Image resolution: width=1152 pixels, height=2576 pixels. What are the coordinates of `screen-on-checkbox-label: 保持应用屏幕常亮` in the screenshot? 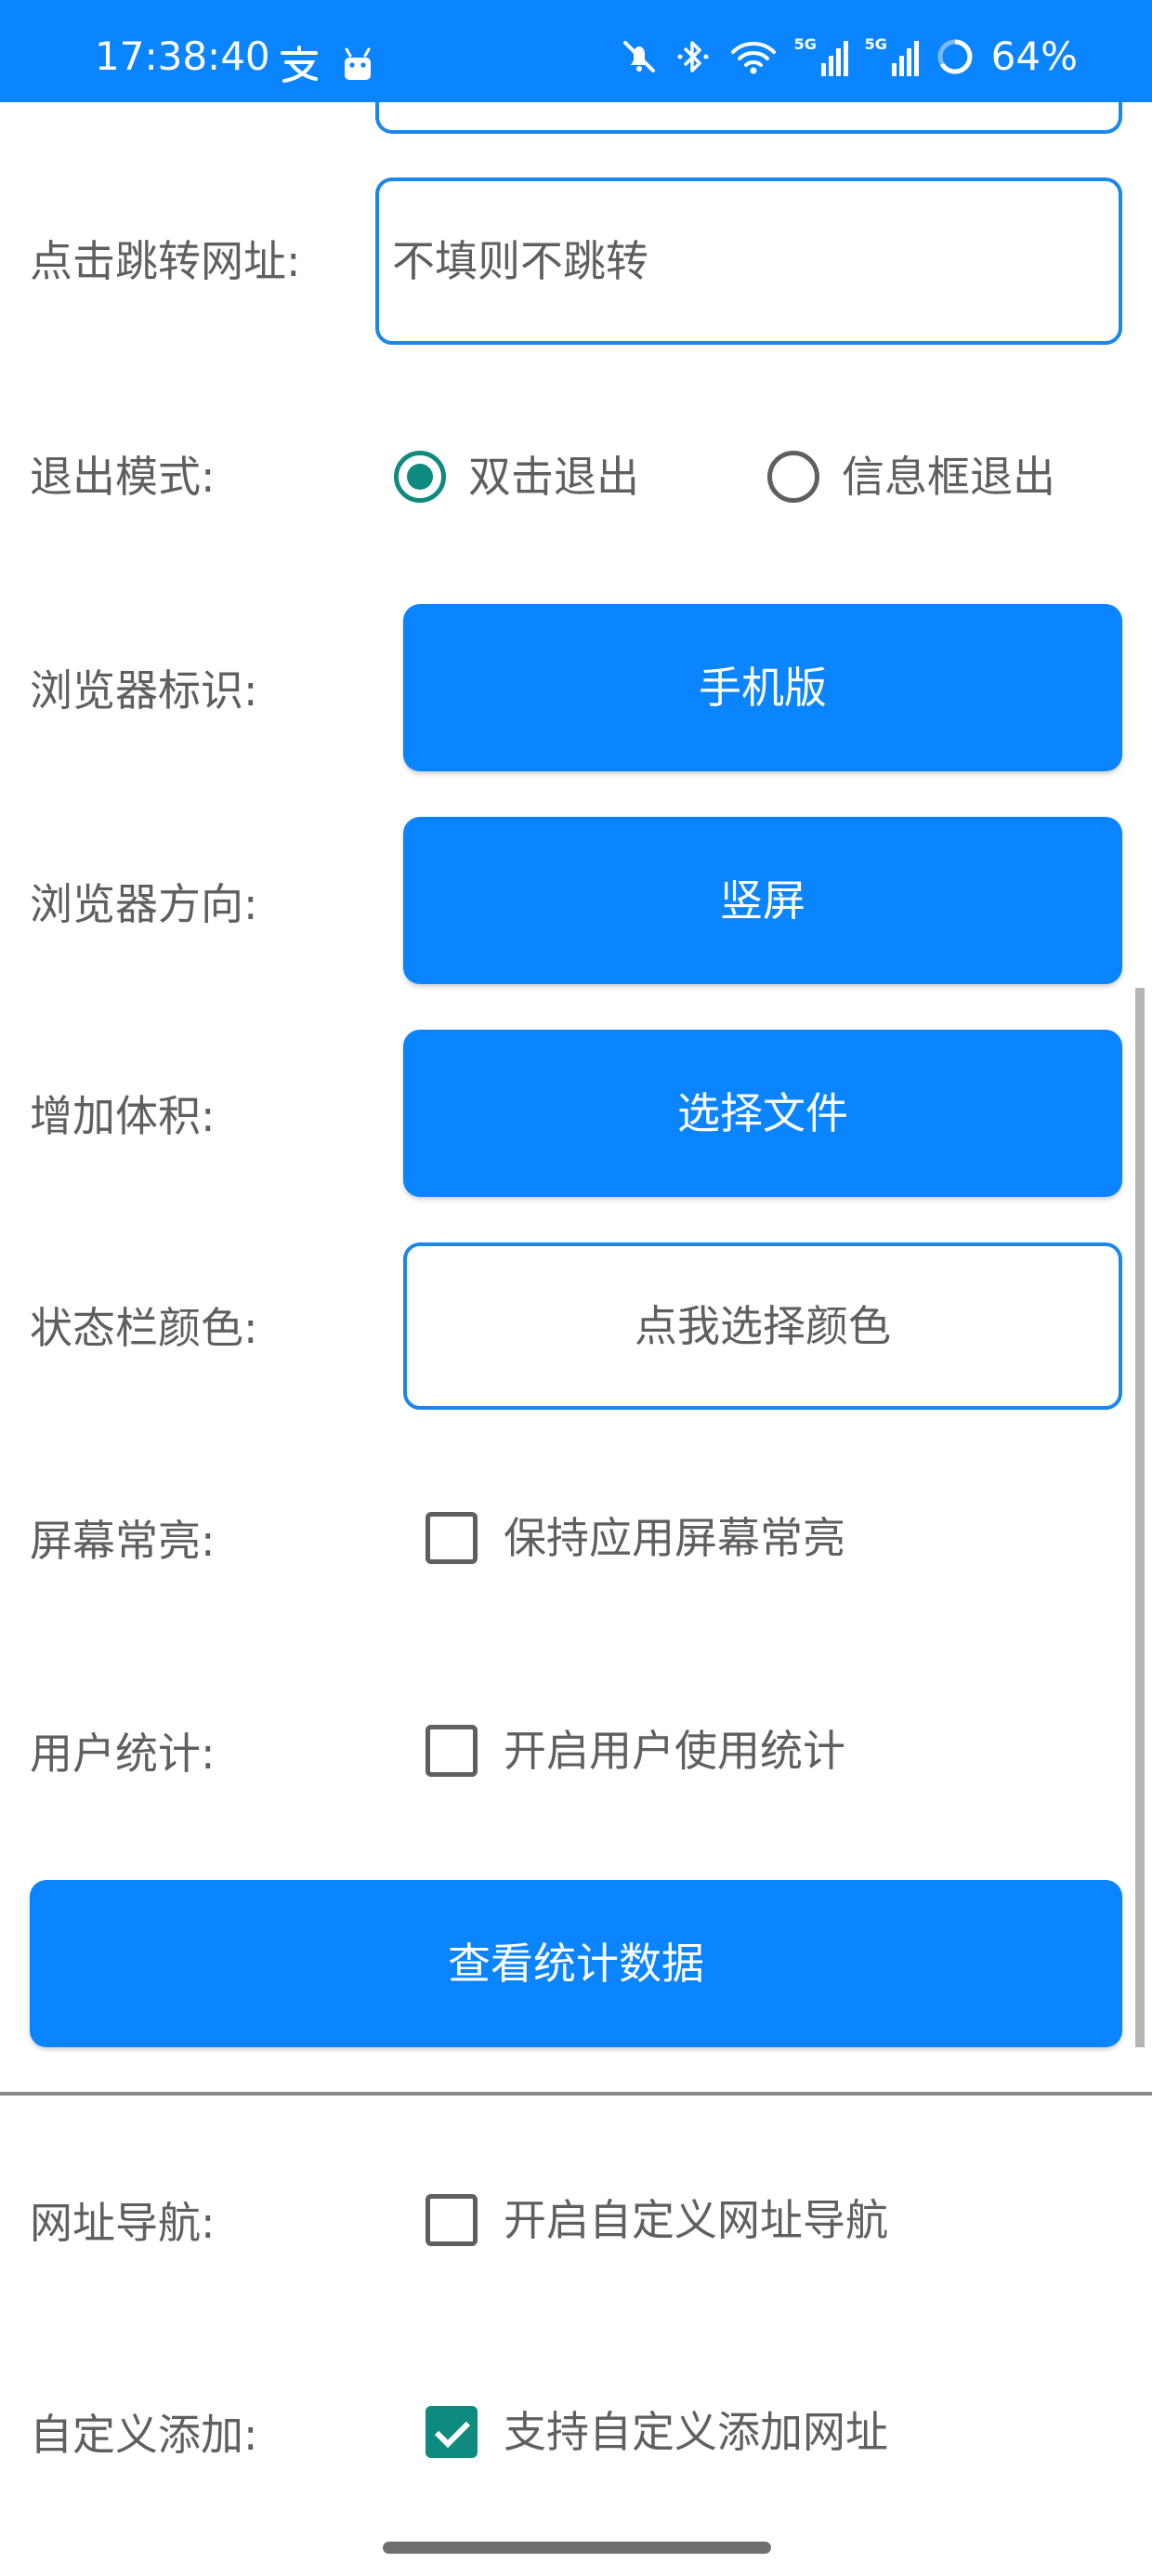 It's located at (674, 1538).